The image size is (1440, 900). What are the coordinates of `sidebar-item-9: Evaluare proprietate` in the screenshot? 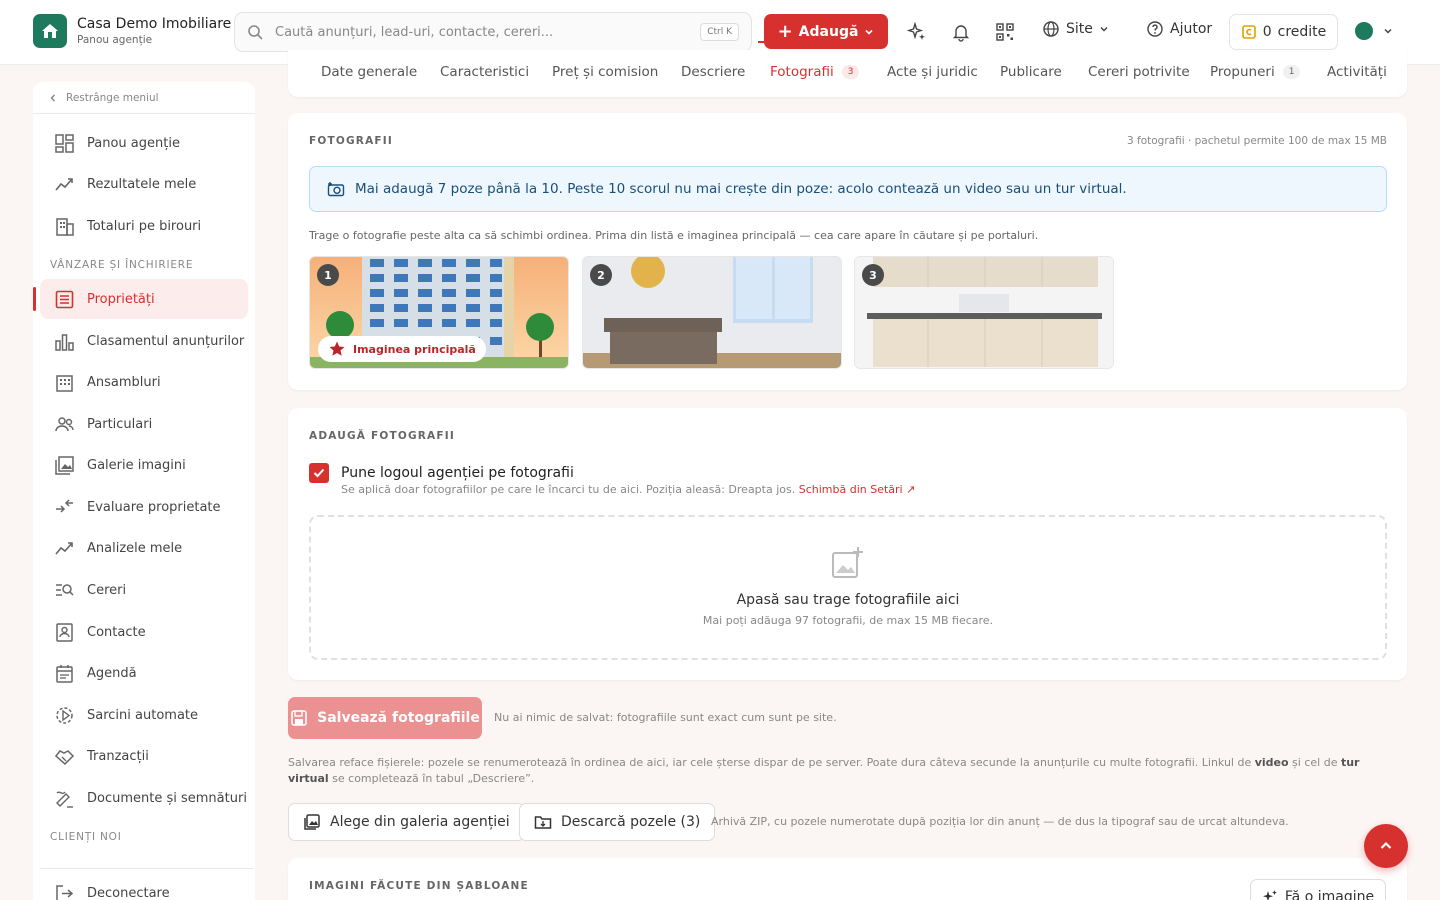 It's located at (144, 507).